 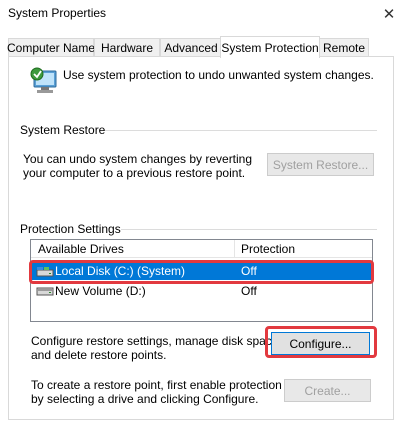 What do you see at coordinates (81, 249) in the screenshot?
I see `column-available-drives: Available Drives` at bounding box center [81, 249].